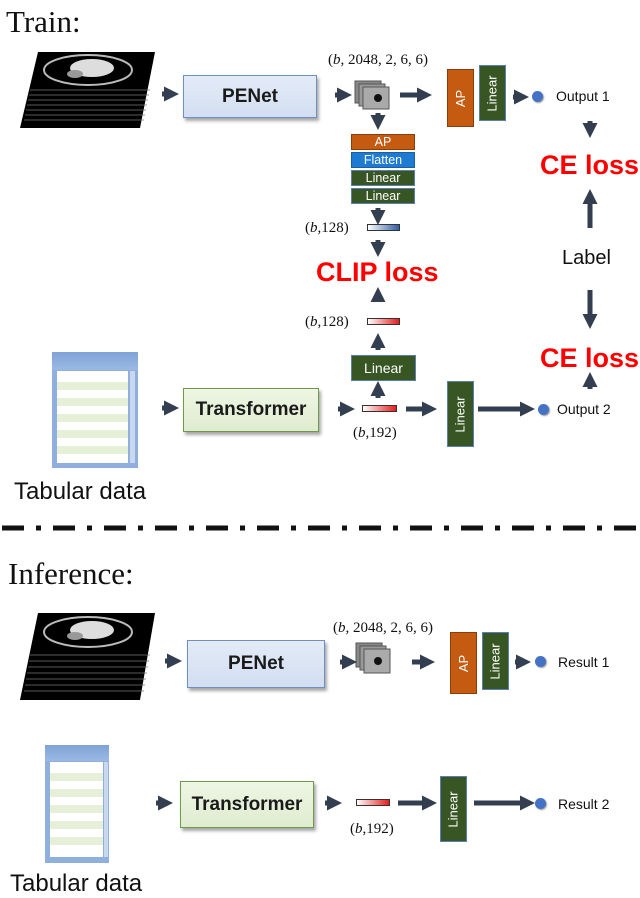 This screenshot has height=898, width=640. Describe the element at coordinates (537, 96) in the screenshot. I see `output1-dot` at that location.